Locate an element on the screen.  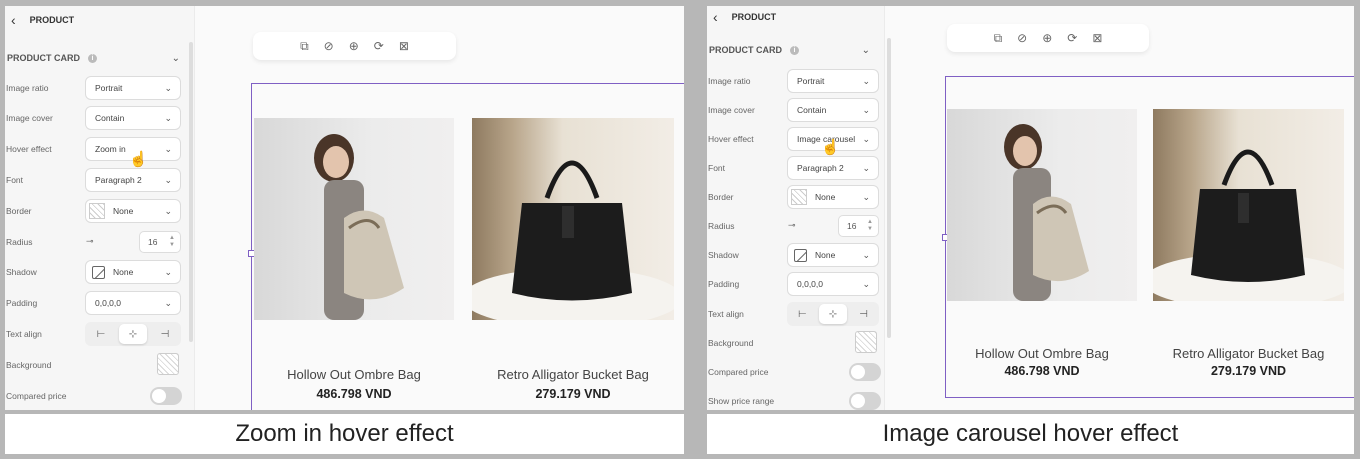
row-padding: Padding is located at coordinates (723, 284).